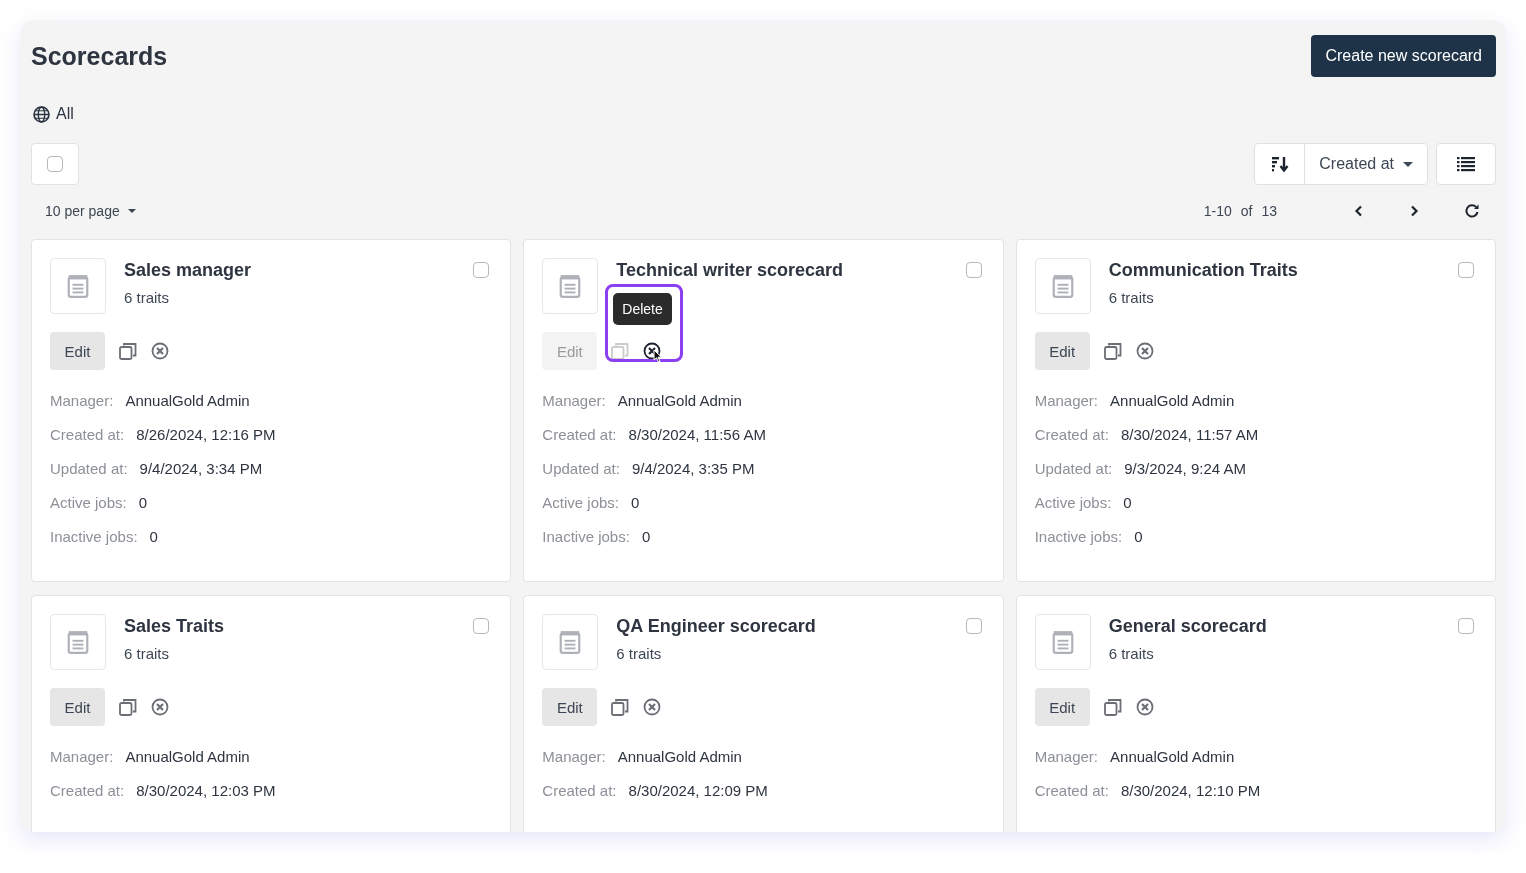  Describe the element at coordinates (791, 626) in the screenshot. I see `scorecard-title: QA Engineer scorecard` at that location.